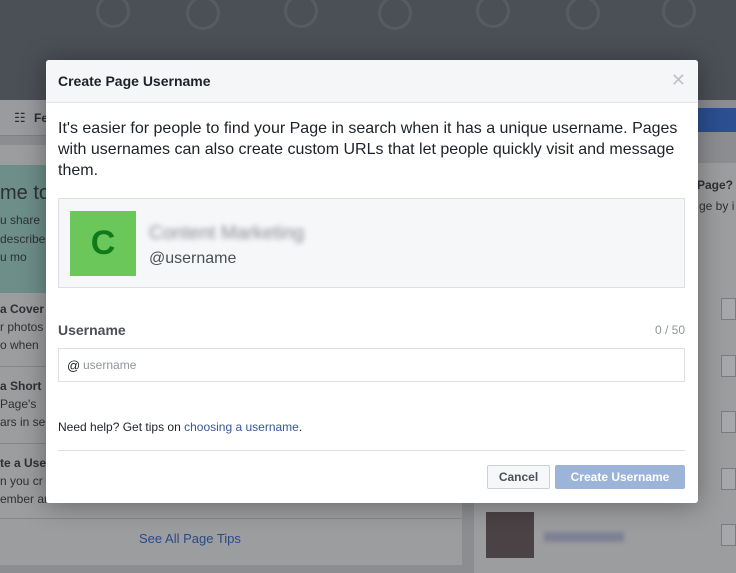  What do you see at coordinates (382, 365) in the screenshot?
I see `username-input` at bounding box center [382, 365].